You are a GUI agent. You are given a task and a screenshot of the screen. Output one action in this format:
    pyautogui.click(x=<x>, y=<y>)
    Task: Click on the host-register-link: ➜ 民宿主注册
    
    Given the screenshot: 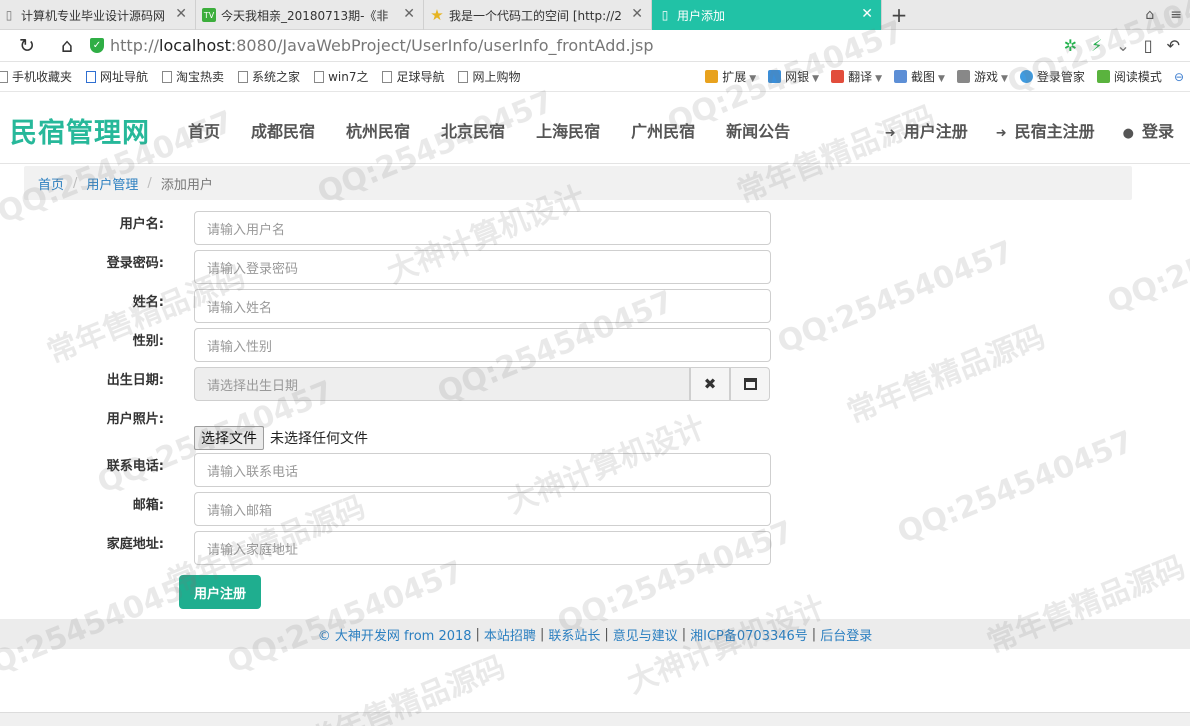 What is the action you would take?
    pyautogui.click(x=1045, y=130)
    